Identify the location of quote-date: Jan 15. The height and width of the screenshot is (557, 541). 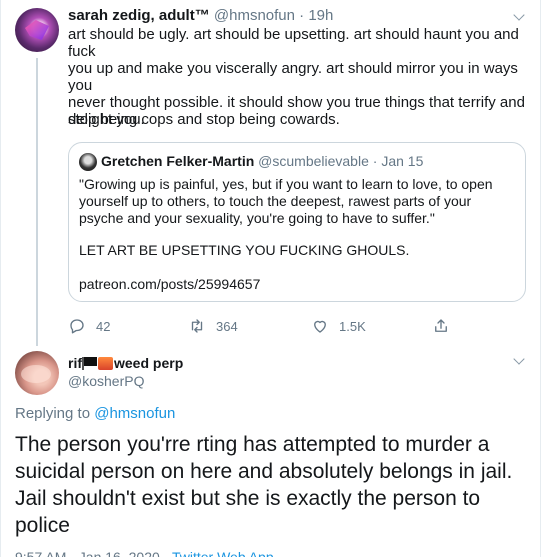
(402, 161).